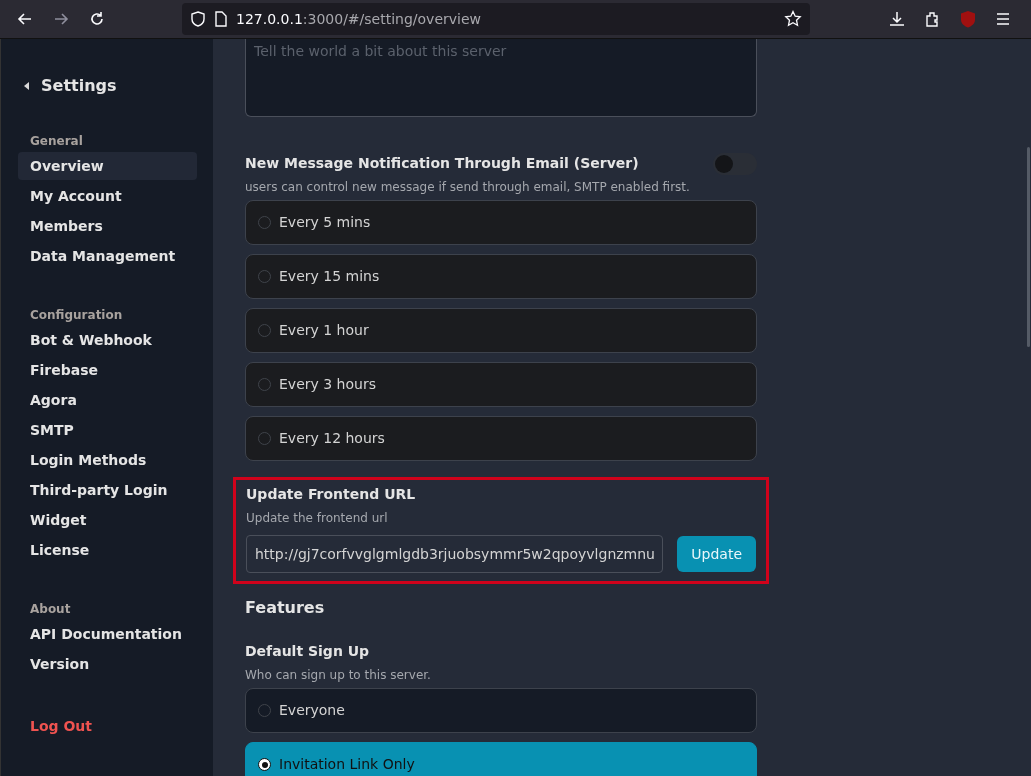 The image size is (1031, 776). I want to click on setting-title: New Message Notification Through Email (Server), so click(442, 163).